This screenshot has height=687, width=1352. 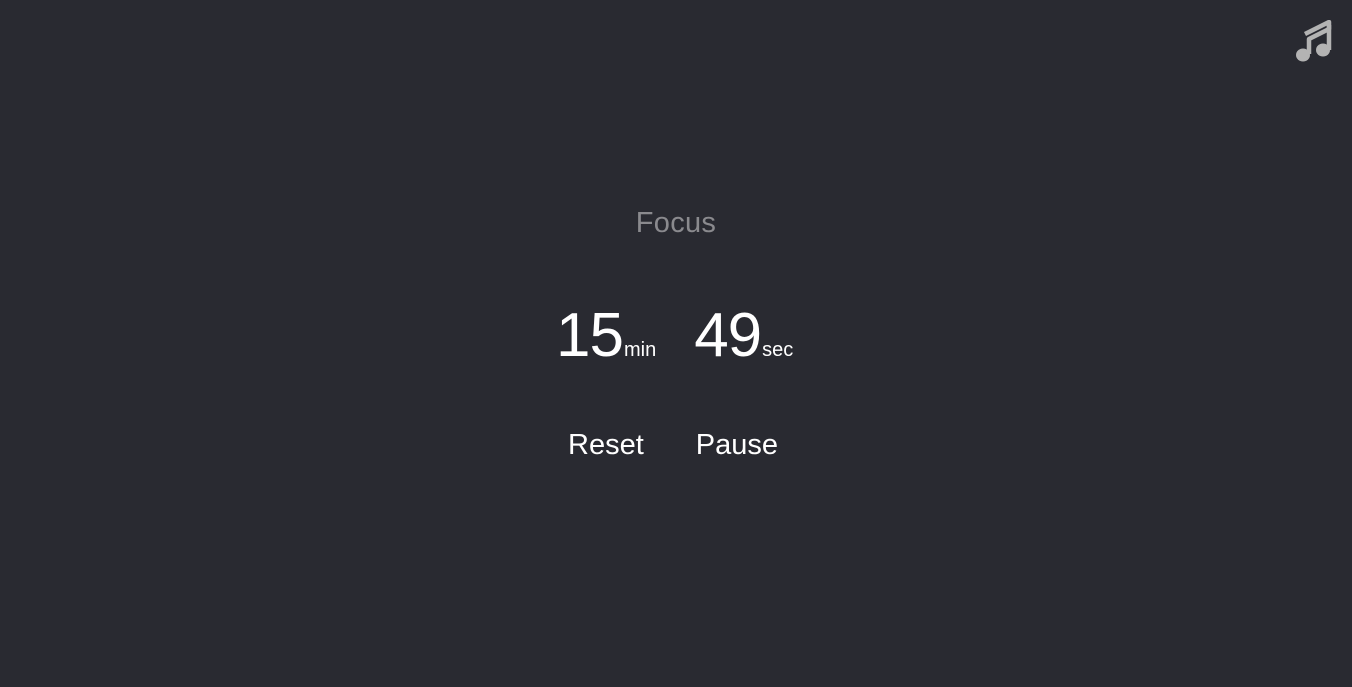 I want to click on music-note-icon, so click(x=1313, y=42).